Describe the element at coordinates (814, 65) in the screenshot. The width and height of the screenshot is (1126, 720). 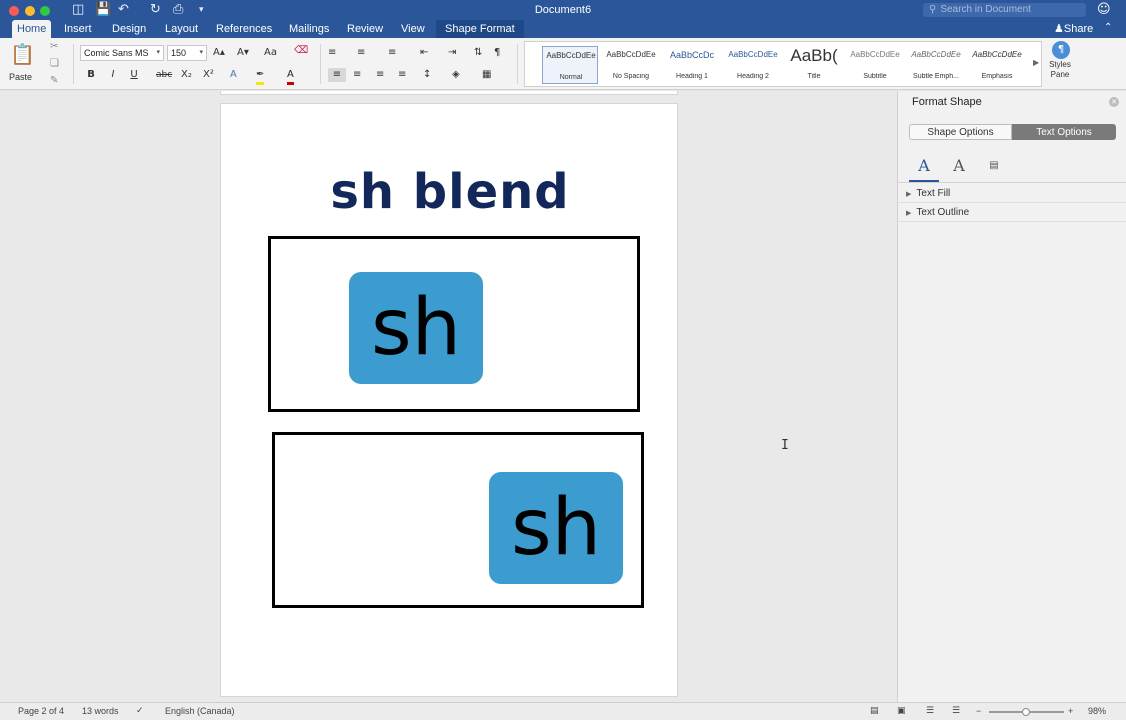
I see `style-title: AaBb( Title` at that location.